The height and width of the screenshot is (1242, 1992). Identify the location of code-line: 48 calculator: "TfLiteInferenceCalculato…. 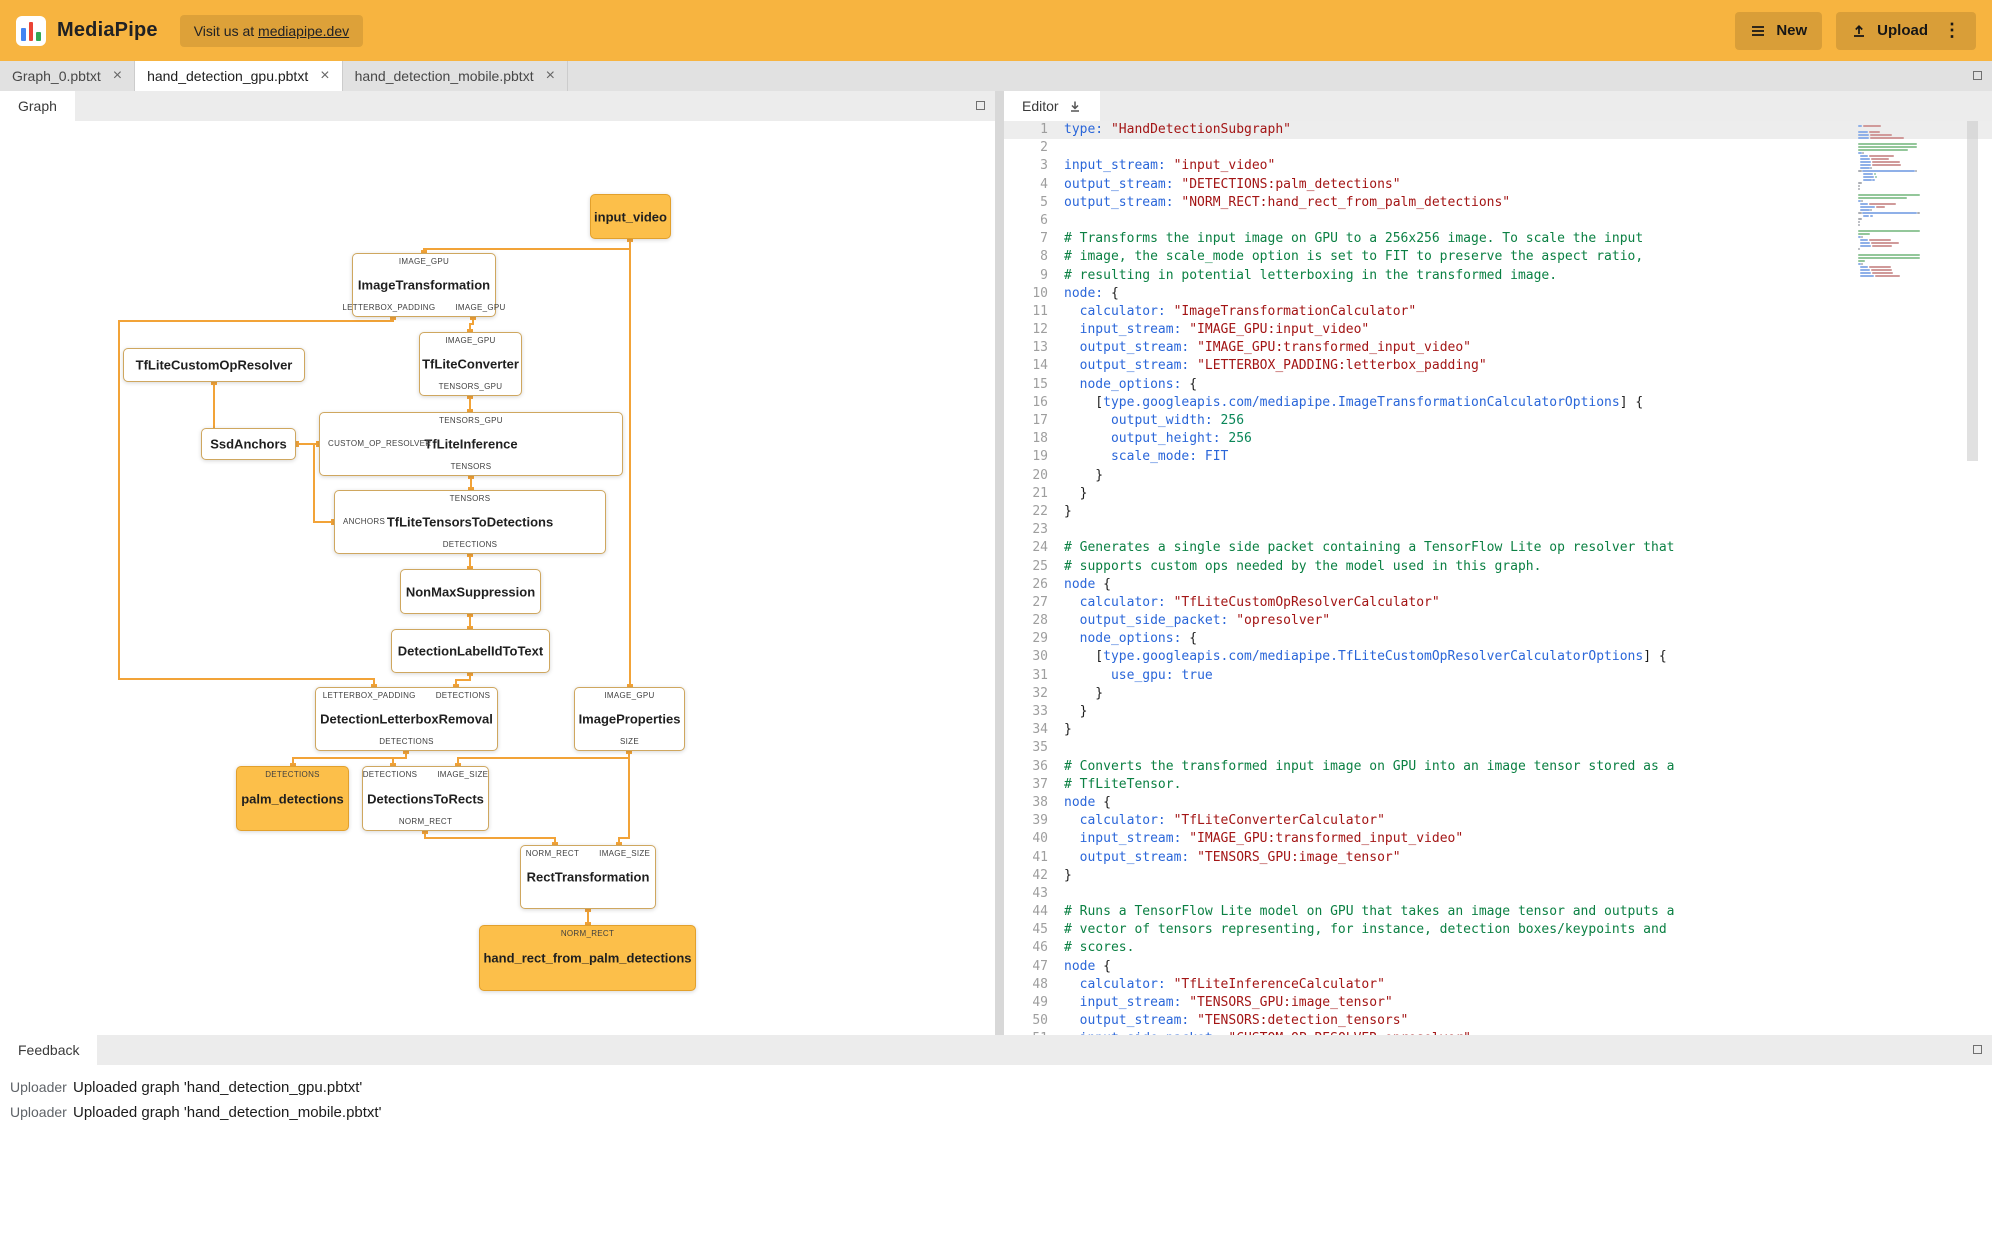
(1498, 985).